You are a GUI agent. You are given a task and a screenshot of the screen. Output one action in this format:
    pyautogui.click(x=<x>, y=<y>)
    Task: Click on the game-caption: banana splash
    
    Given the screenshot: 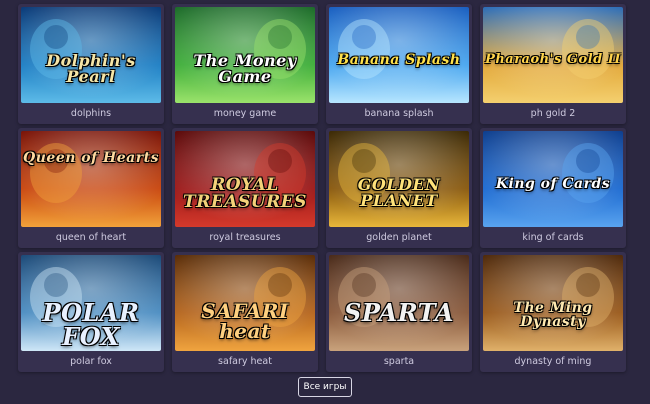 What is the action you would take?
    pyautogui.click(x=399, y=113)
    